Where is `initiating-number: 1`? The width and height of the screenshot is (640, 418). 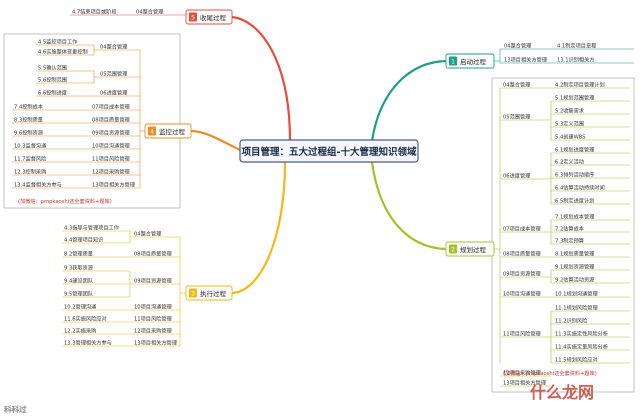 initiating-number: 1 is located at coordinates (453, 61).